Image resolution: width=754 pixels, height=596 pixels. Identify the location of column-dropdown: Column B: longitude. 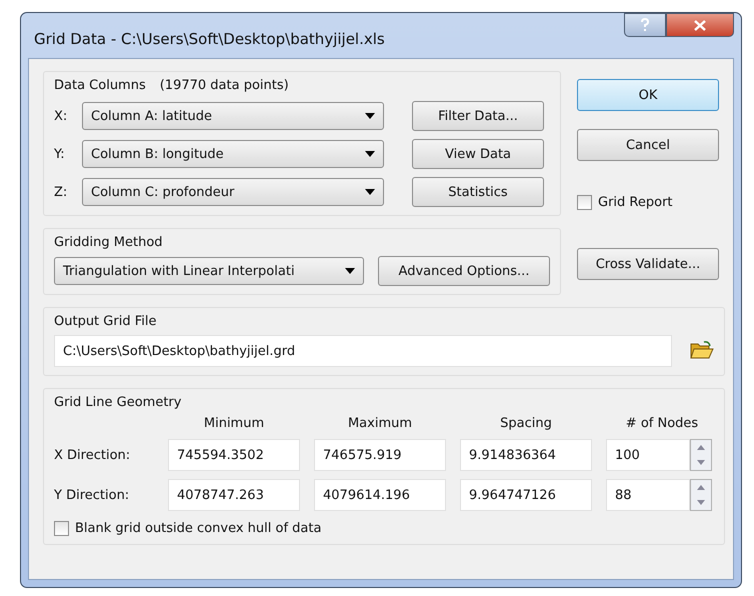
(233, 154).